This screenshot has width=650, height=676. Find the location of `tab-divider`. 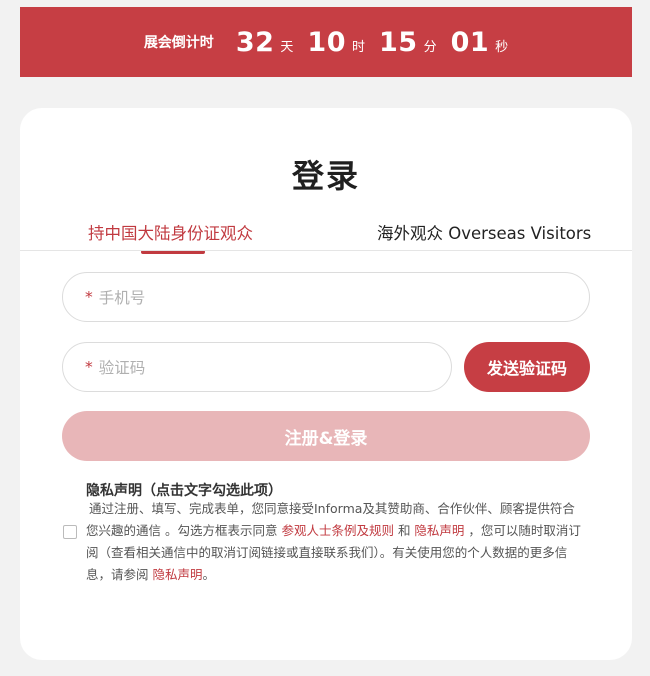

tab-divider is located at coordinates (326, 250).